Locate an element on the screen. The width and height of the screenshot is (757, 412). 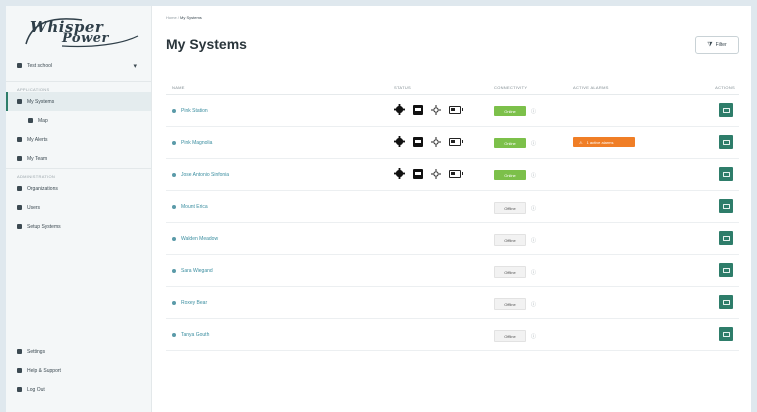
sidebar-item-users: Users is located at coordinates (78, 207).